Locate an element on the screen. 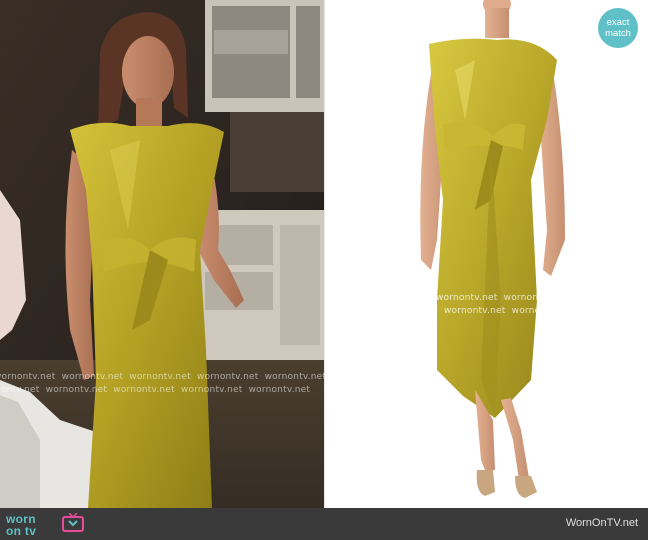 The width and height of the screenshot is (648, 540). wornontv-logo: worn on tv is located at coordinates (46, 525).